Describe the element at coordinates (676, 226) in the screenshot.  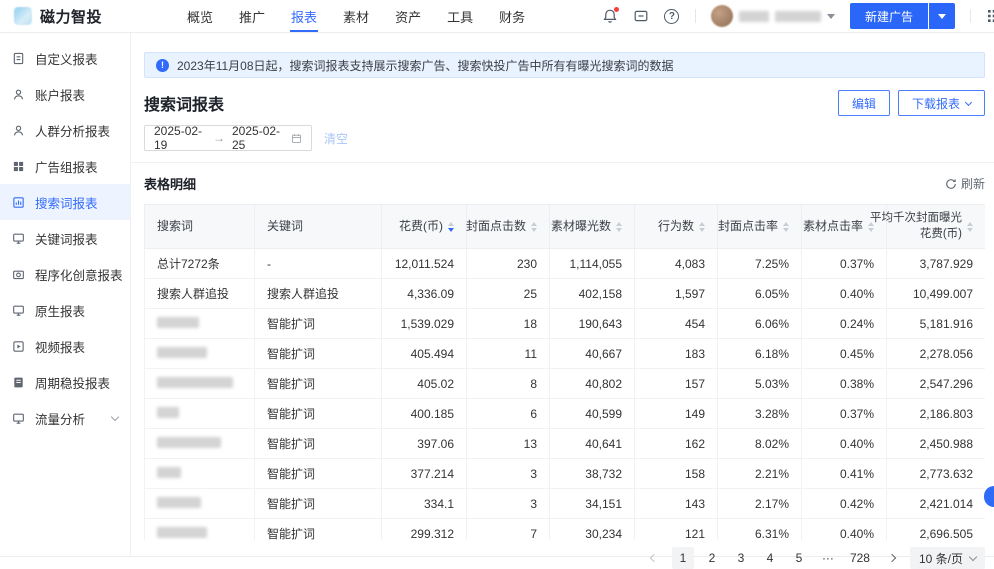
I see `column-header-行为数: 行为数` at that location.